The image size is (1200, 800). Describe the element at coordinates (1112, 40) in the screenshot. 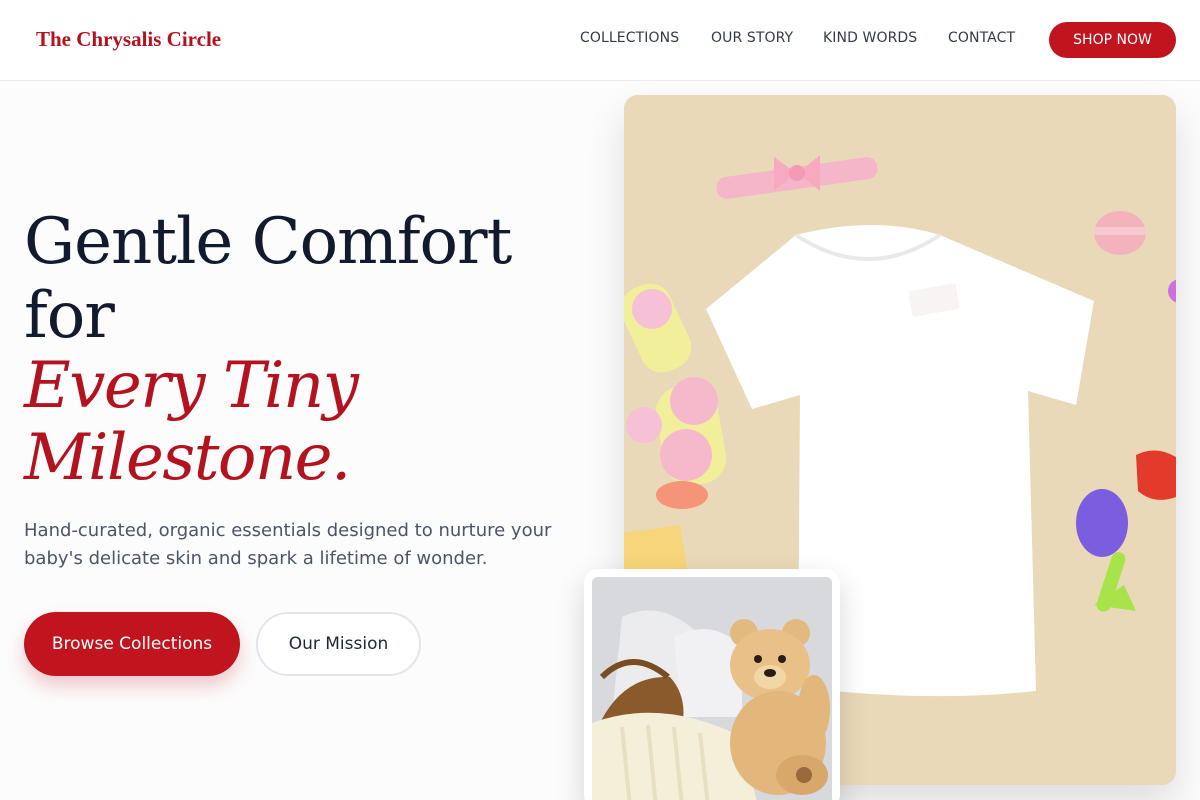

I see `shop-now-button: SHOP NOW` at that location.